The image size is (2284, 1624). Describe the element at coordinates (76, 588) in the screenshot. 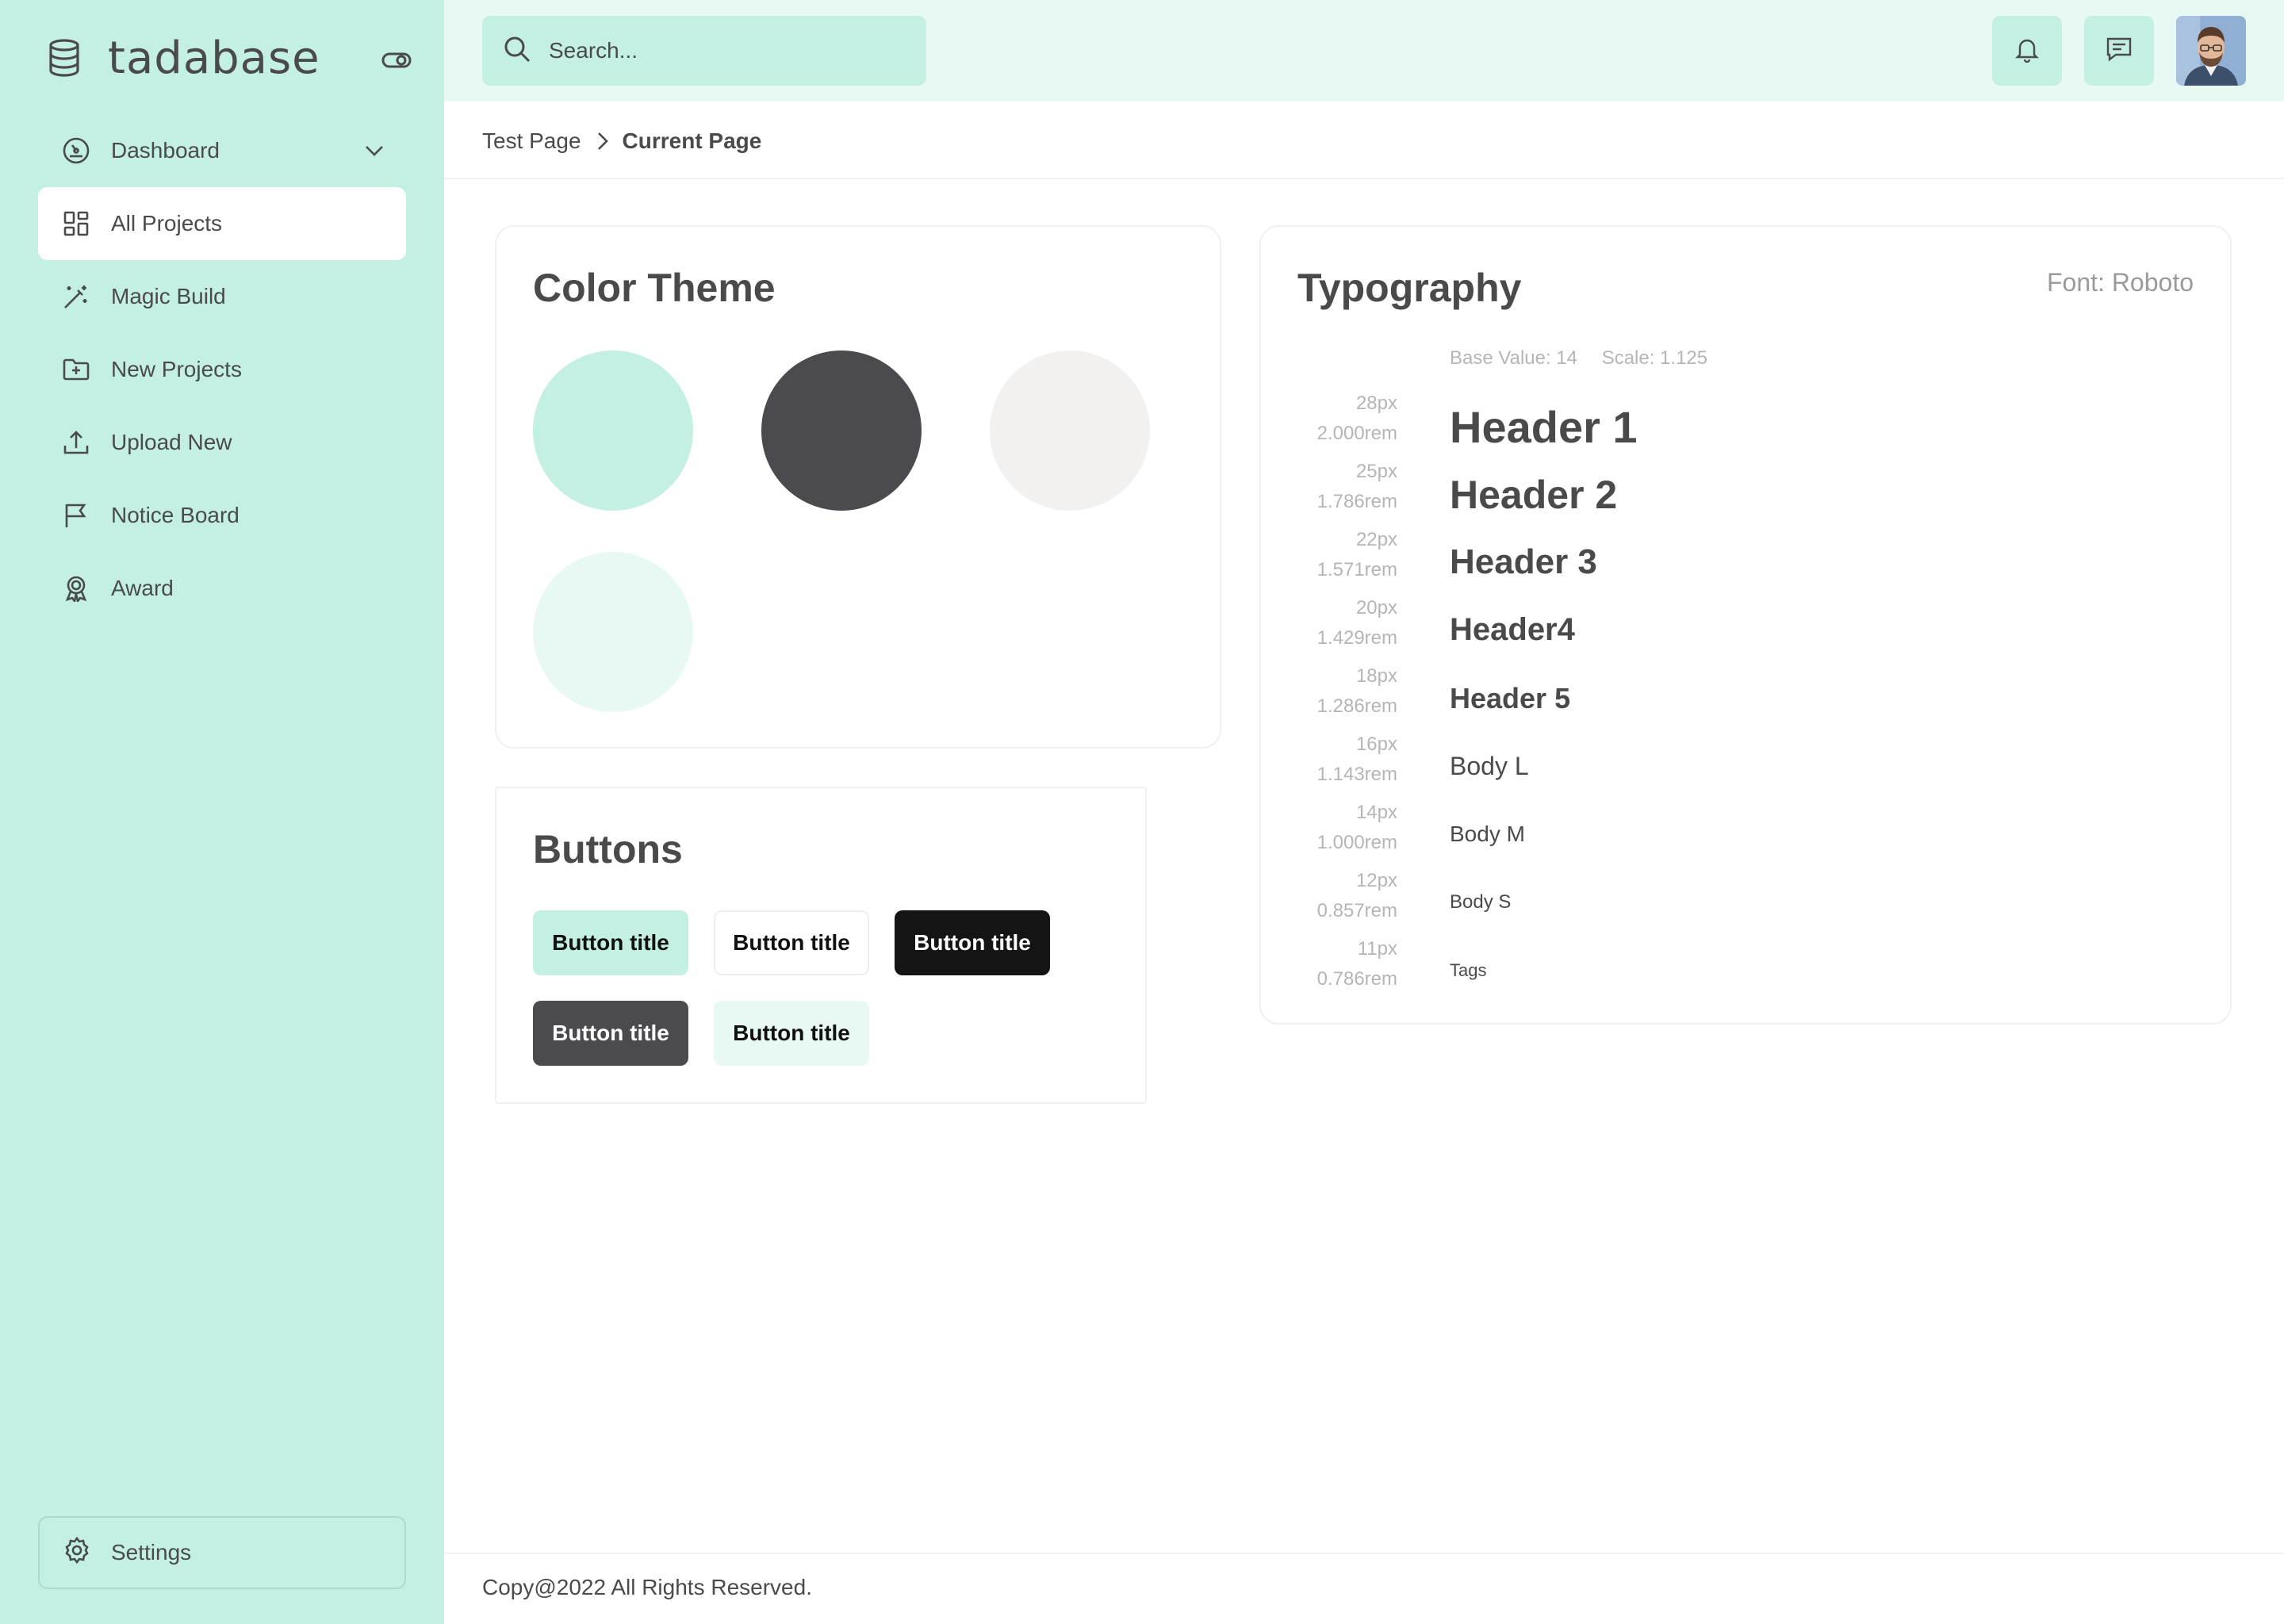

I see `award-icon` at that location.